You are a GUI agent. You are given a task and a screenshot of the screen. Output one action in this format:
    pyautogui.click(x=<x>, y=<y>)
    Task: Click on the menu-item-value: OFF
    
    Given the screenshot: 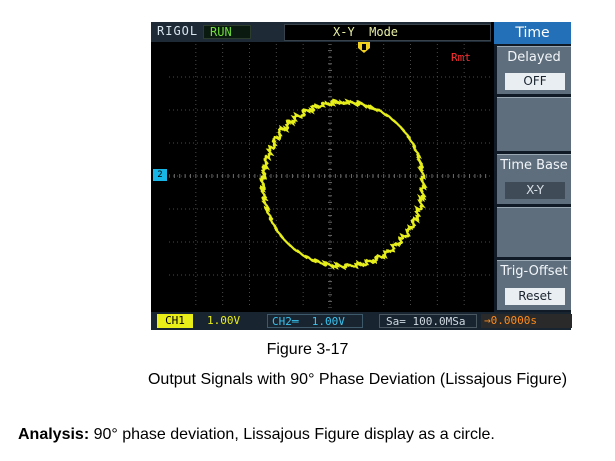 What is the action you would take?
    pyautogui.click(x=535, y=81)
    